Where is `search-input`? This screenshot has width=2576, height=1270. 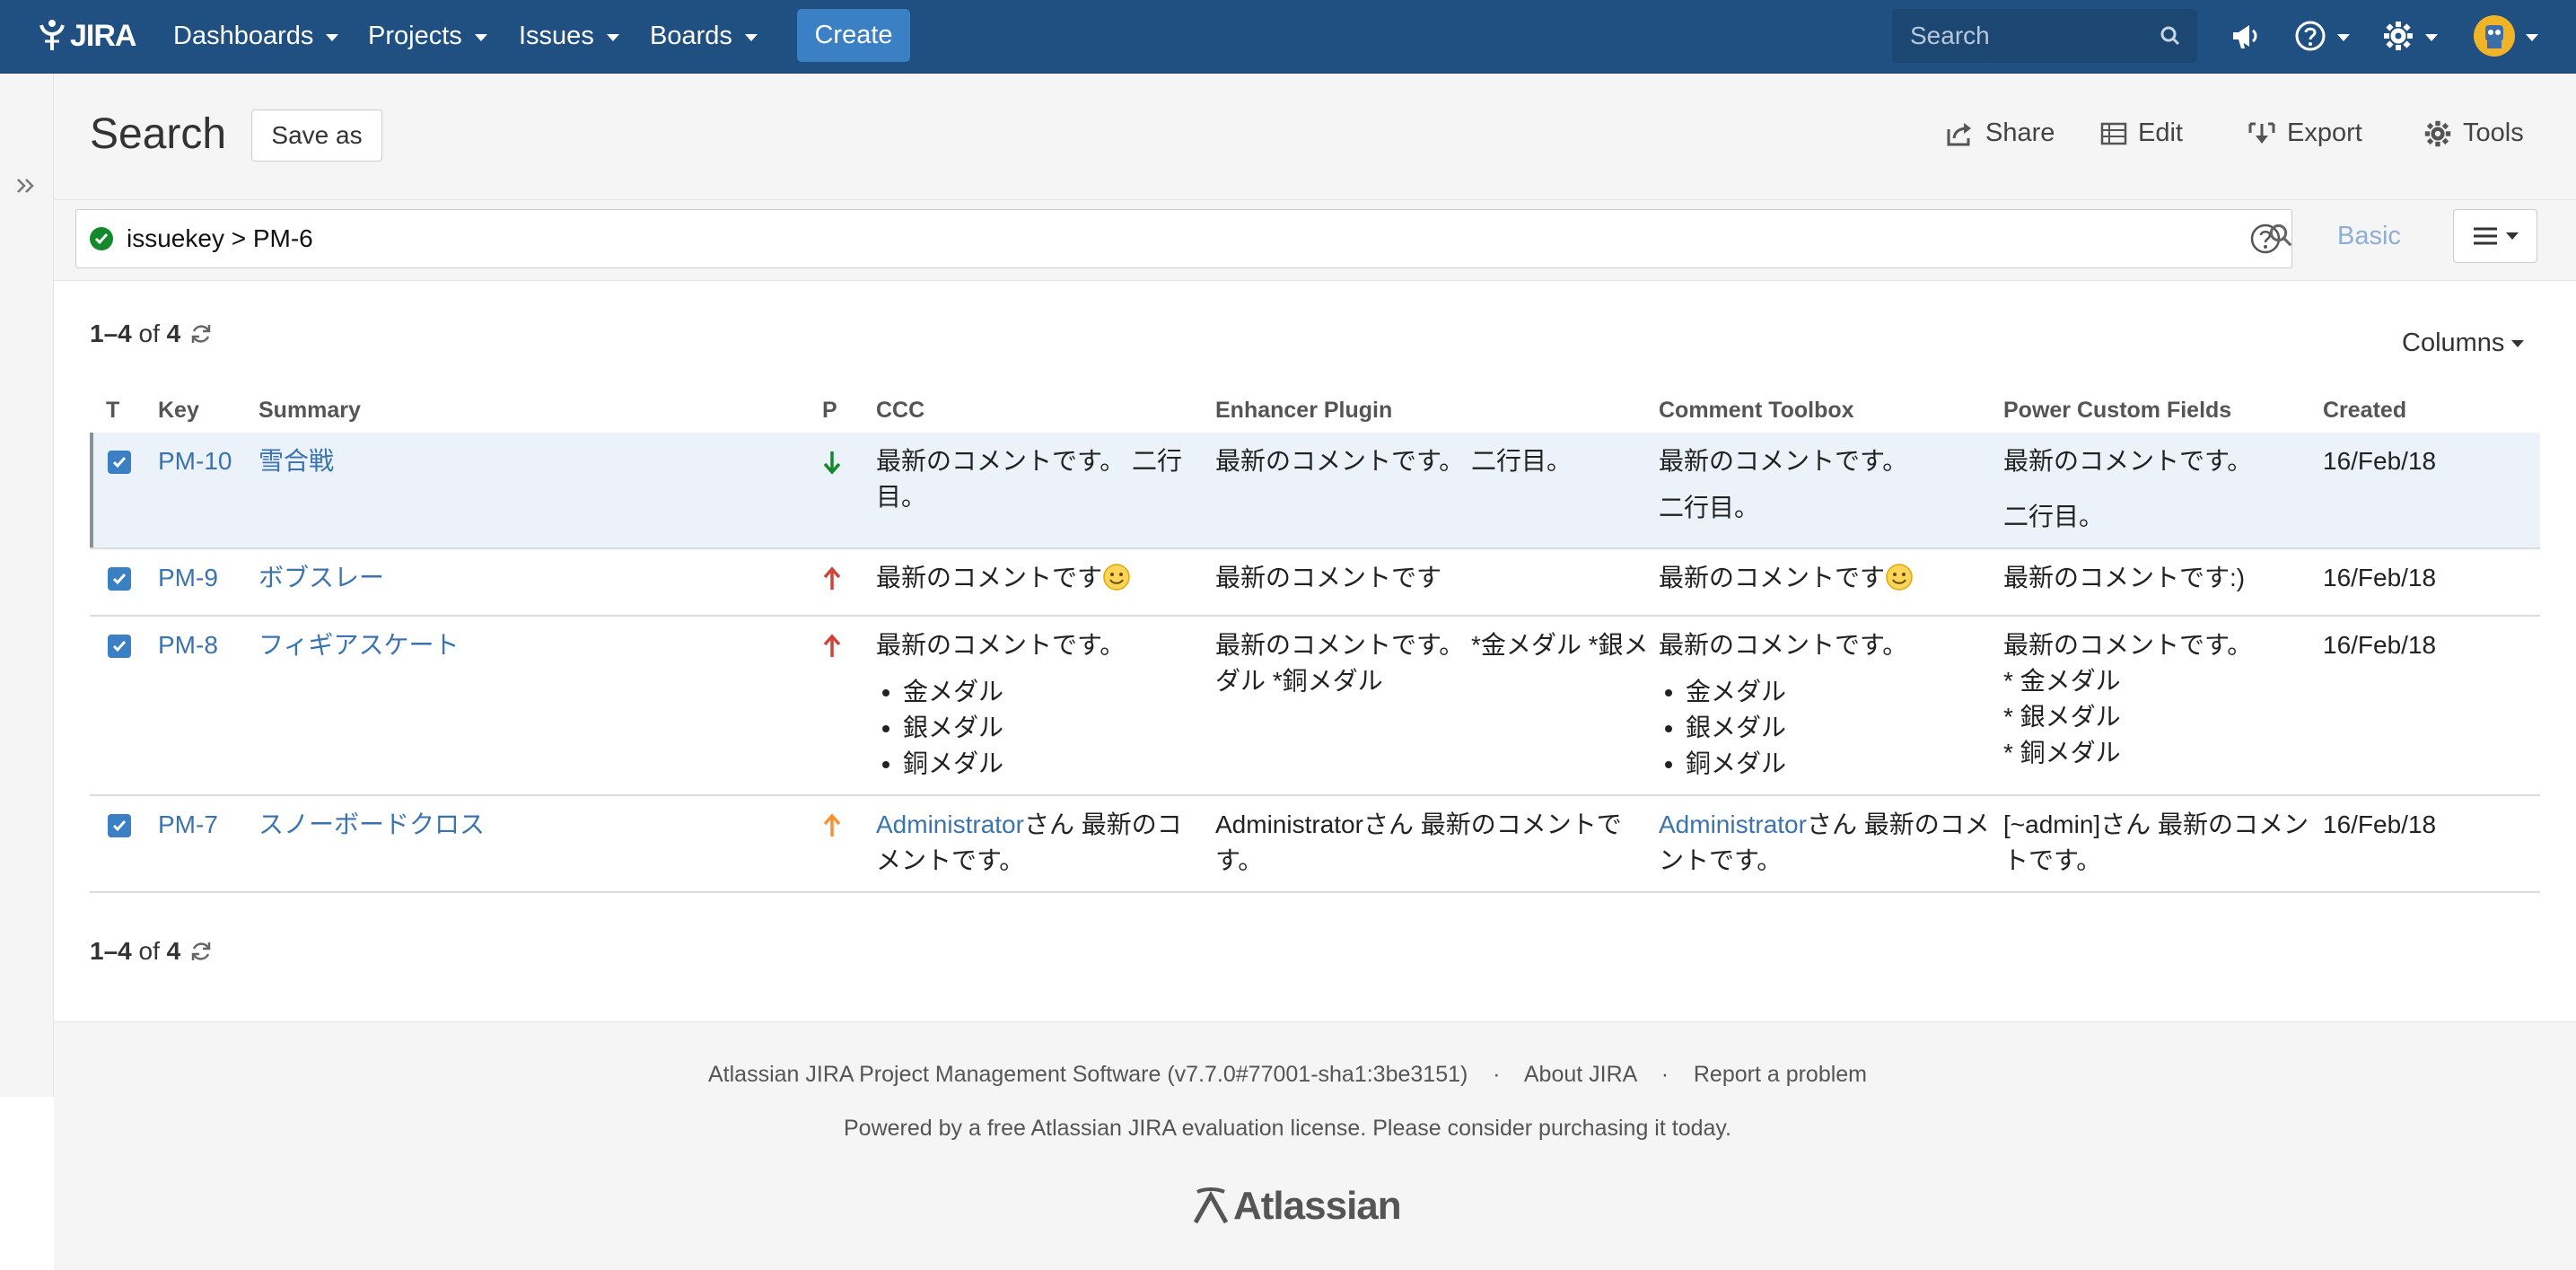 search-input is located at coordinates (2031, 36).